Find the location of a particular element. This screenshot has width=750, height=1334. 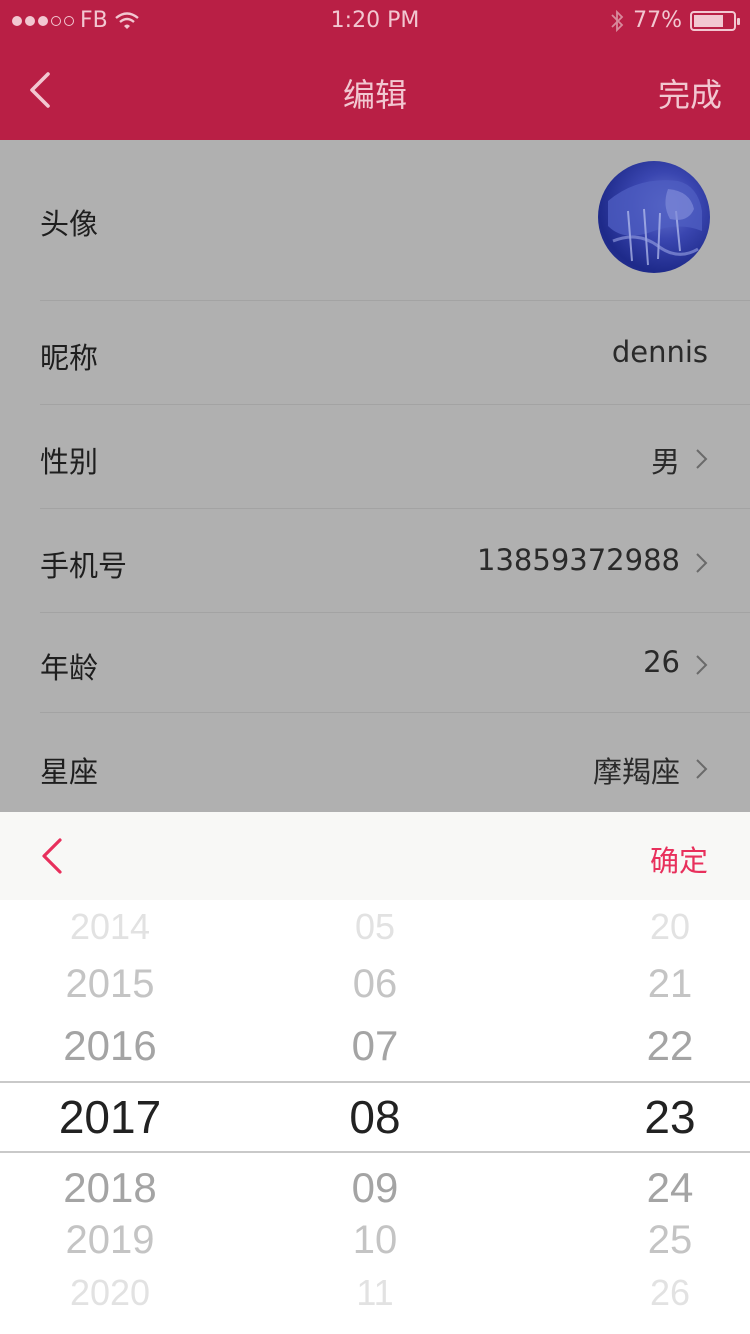

avatar-label: 头像 is located at coordinates (69, 224).